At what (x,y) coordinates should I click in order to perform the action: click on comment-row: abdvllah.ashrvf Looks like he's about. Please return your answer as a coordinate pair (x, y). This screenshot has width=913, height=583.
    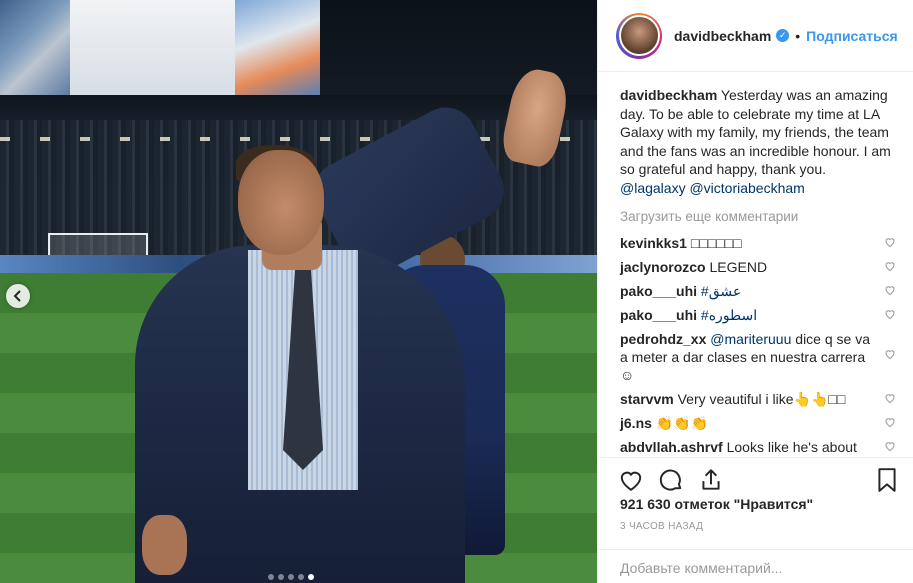
    Looking at the image, I should click on (758, 447).